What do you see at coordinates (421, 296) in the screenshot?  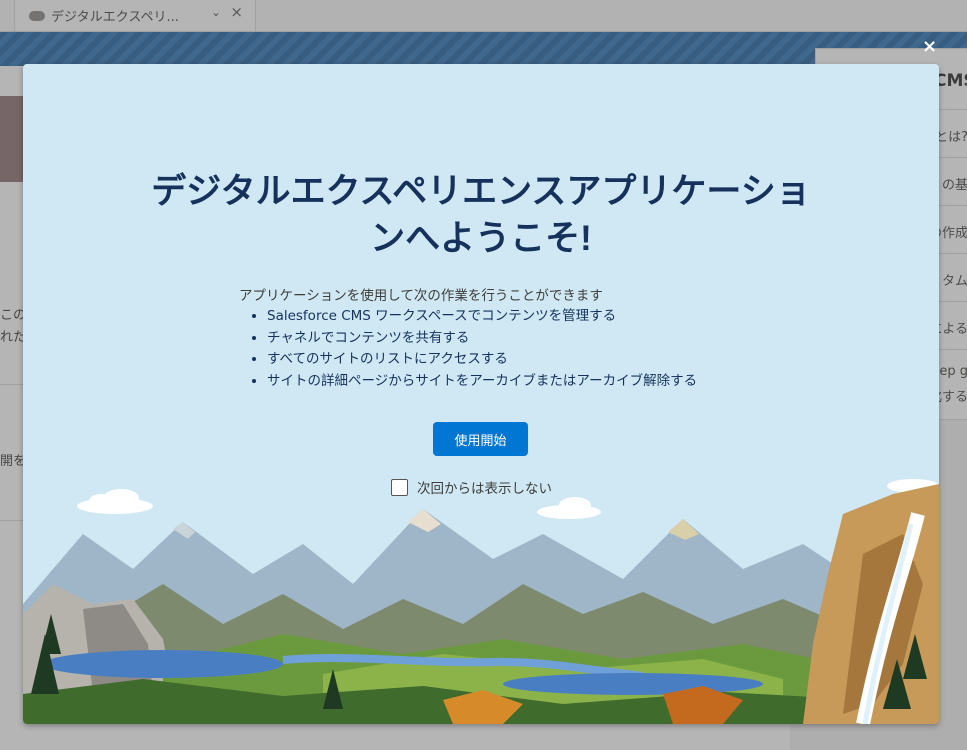 I see `intro-text: アプリケーションを使用して次の作業を行うことができます` at bounding box center [421, 296].